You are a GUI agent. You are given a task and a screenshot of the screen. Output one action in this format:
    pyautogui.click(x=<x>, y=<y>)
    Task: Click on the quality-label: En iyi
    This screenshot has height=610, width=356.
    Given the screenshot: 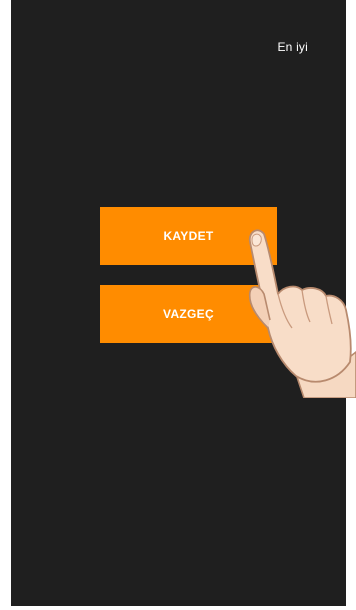 What is the action you would take?
    pyautogui.click(x=292, y=47)
    